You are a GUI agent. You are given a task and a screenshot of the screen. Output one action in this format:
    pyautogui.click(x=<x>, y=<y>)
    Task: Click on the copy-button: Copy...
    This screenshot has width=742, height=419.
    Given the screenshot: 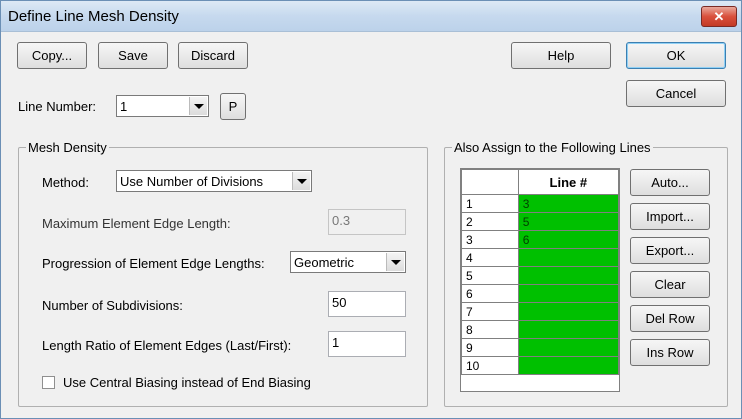 What is the action you would take?
    pyautogui.click(x=52, y=55)
    